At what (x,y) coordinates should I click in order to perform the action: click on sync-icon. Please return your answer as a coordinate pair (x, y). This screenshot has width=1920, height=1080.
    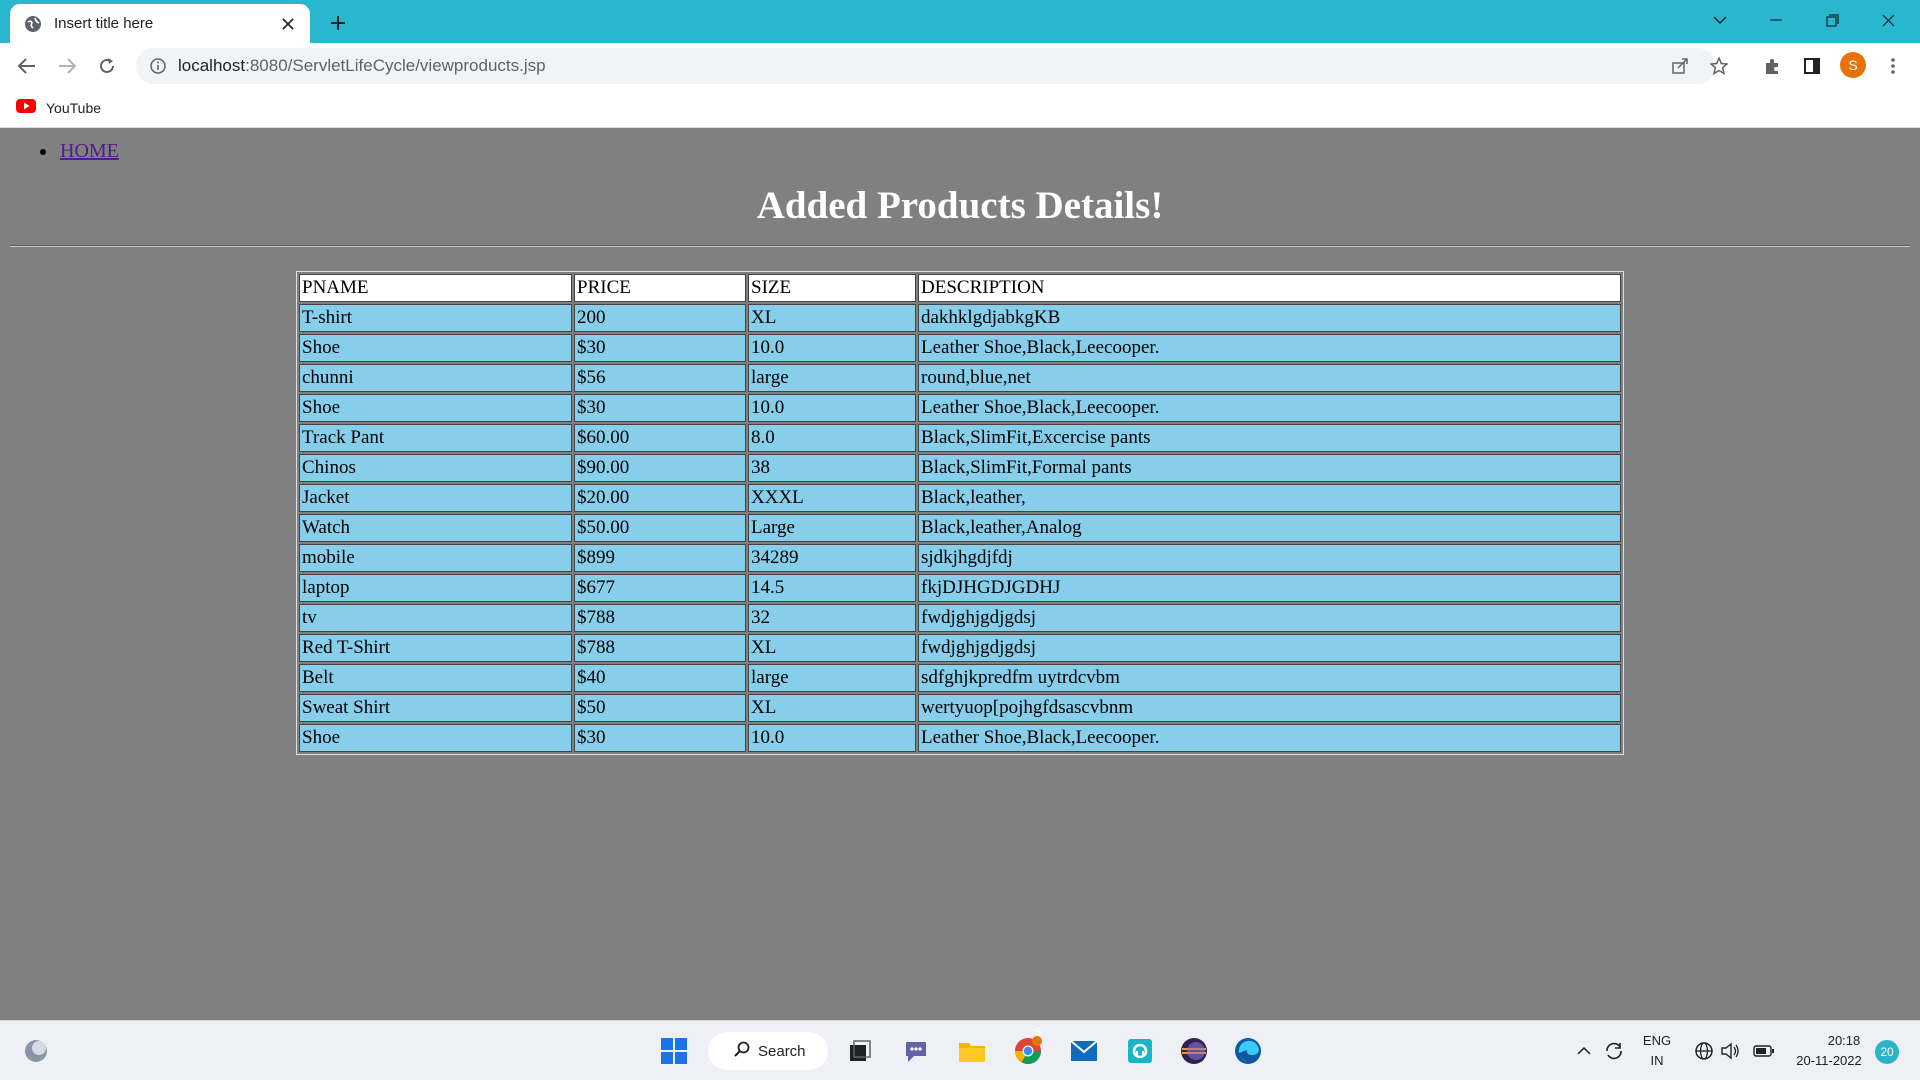
    Looking at the image, I should click on (1614, 1051).